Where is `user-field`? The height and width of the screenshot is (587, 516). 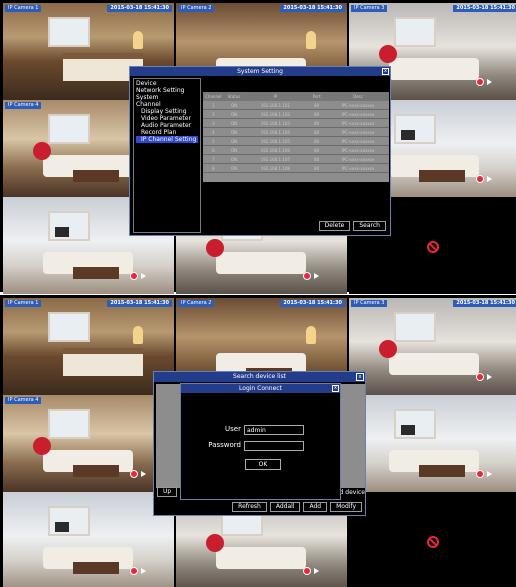
user-field is located at coordinates (274, 430).